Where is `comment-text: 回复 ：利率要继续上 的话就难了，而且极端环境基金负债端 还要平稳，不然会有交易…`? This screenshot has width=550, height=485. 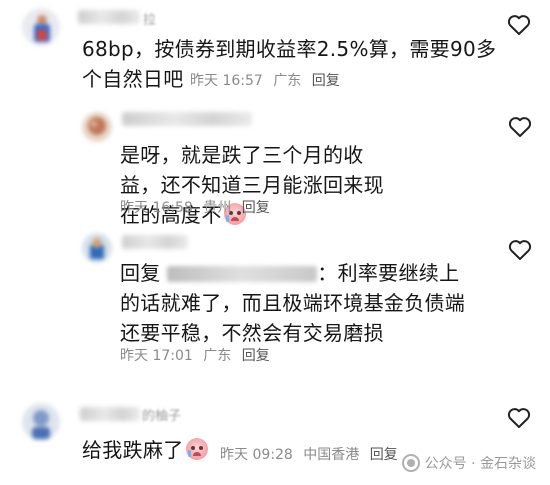
comment-text: 回复 ：利率要继续上 的话就难了，而且极端环境基金负债端 还要平稳，不然会有交易… is located at coordinates (310, 303).